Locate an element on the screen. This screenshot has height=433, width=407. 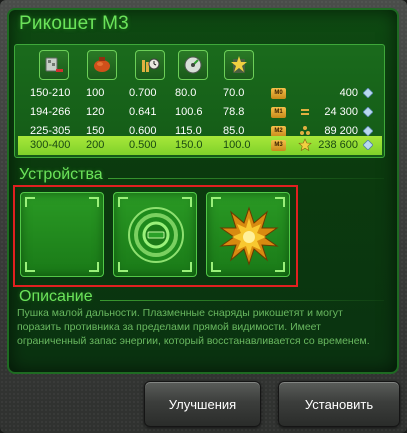
stat-value: 200 is located at coordinates (95, 145).